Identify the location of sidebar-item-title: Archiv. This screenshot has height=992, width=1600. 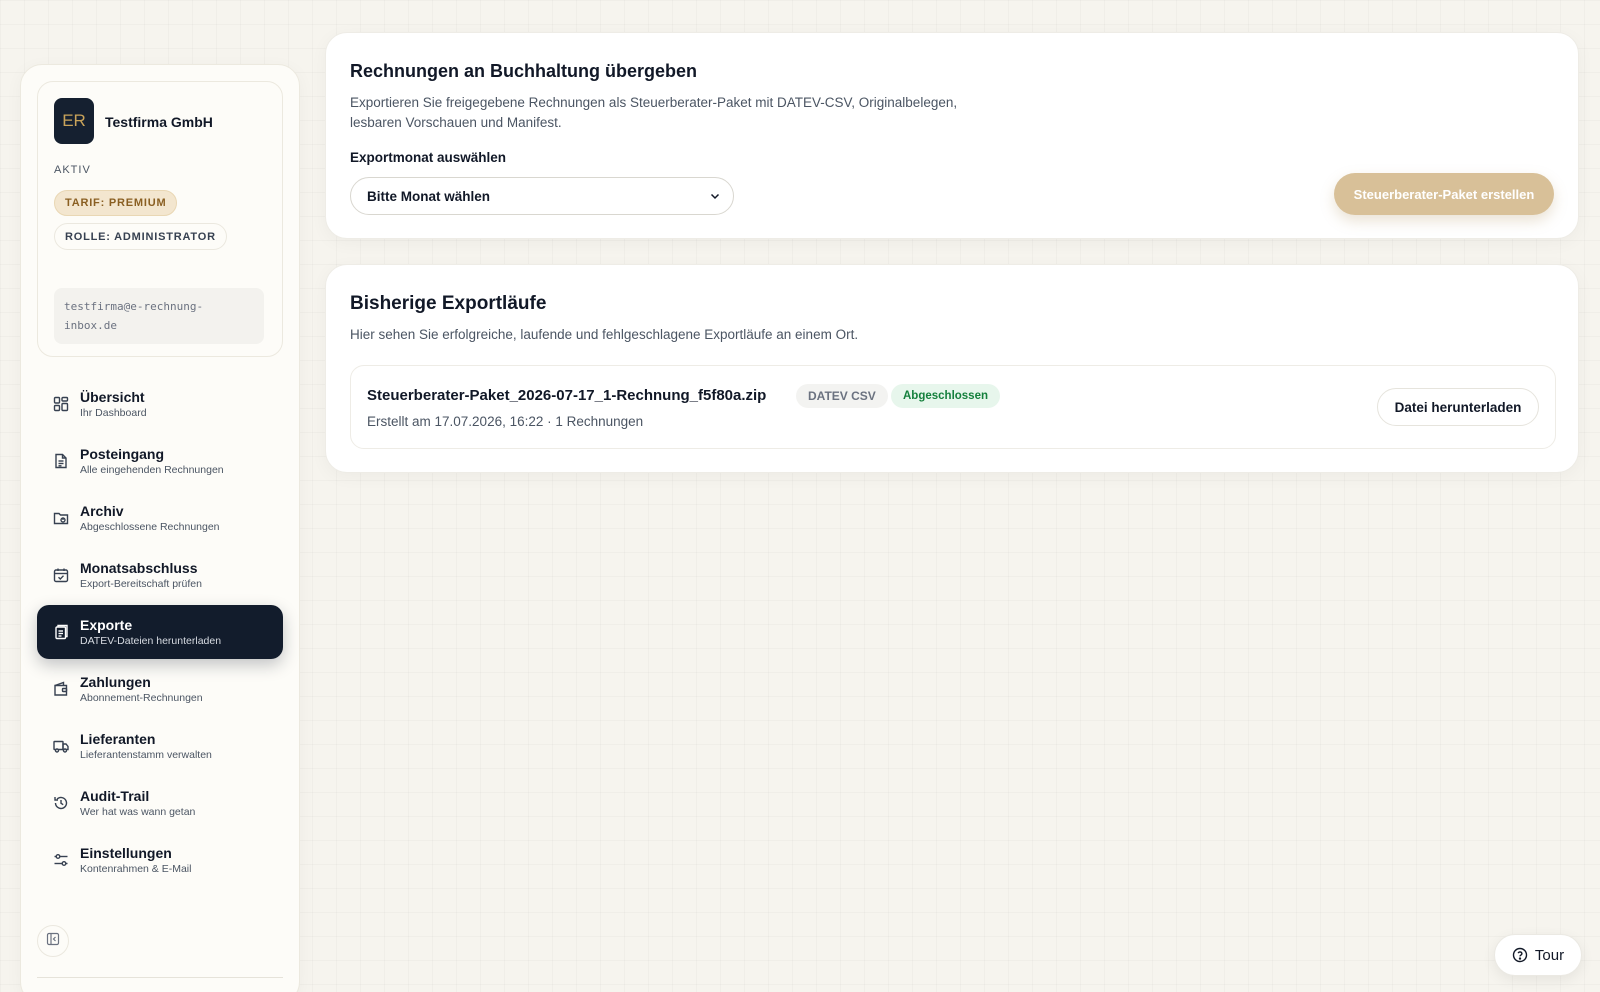
(102, 510).